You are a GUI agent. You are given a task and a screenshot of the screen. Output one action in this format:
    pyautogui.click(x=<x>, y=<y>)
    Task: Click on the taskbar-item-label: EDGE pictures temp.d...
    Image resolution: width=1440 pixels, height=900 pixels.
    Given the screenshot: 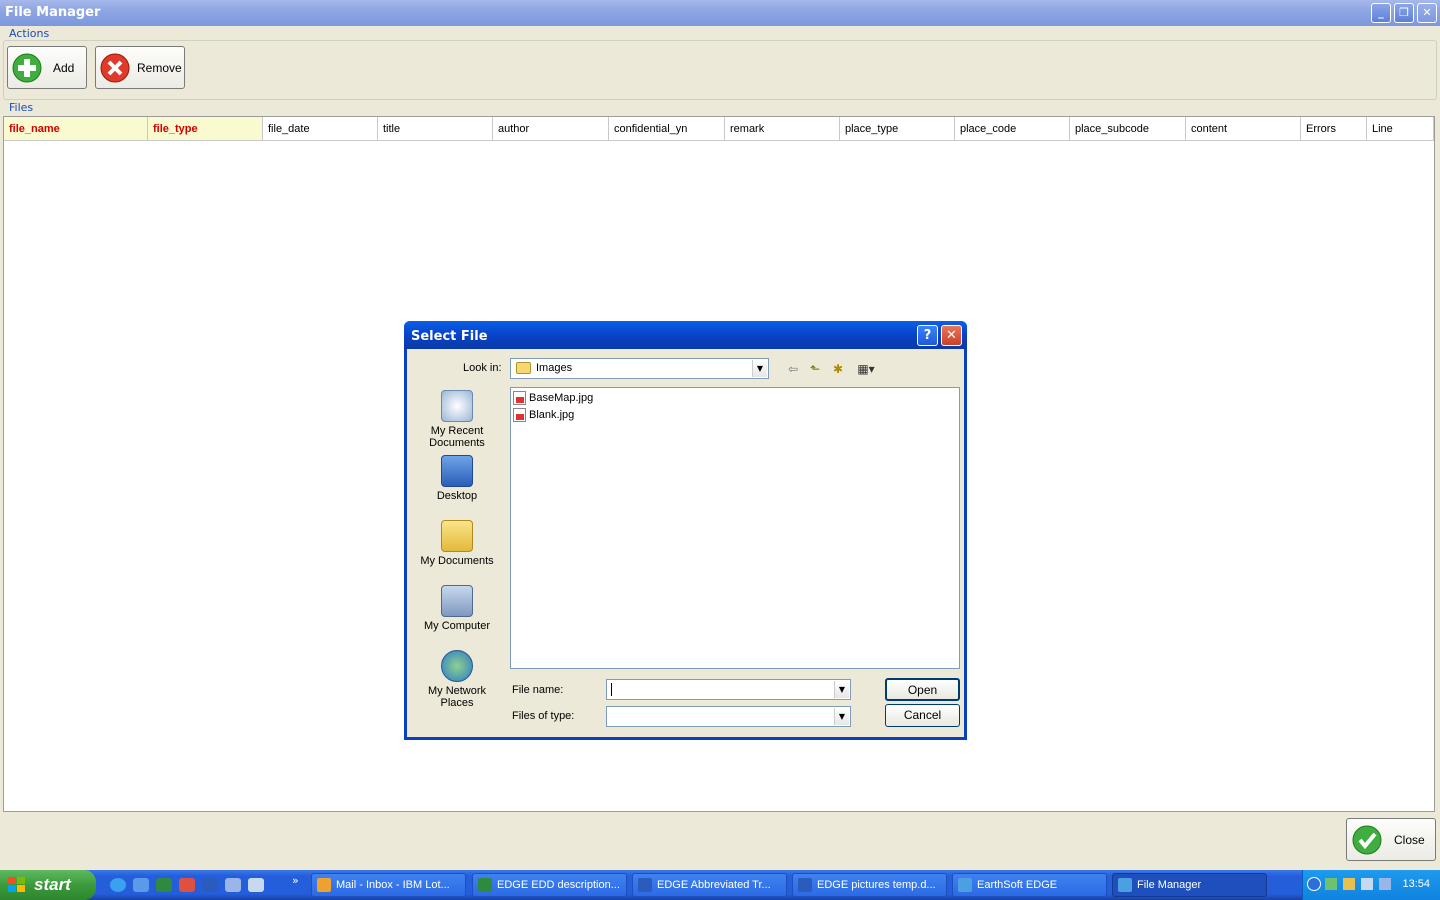 What is the action you would take?
    pyautogui.click(x=876, y=885)
    